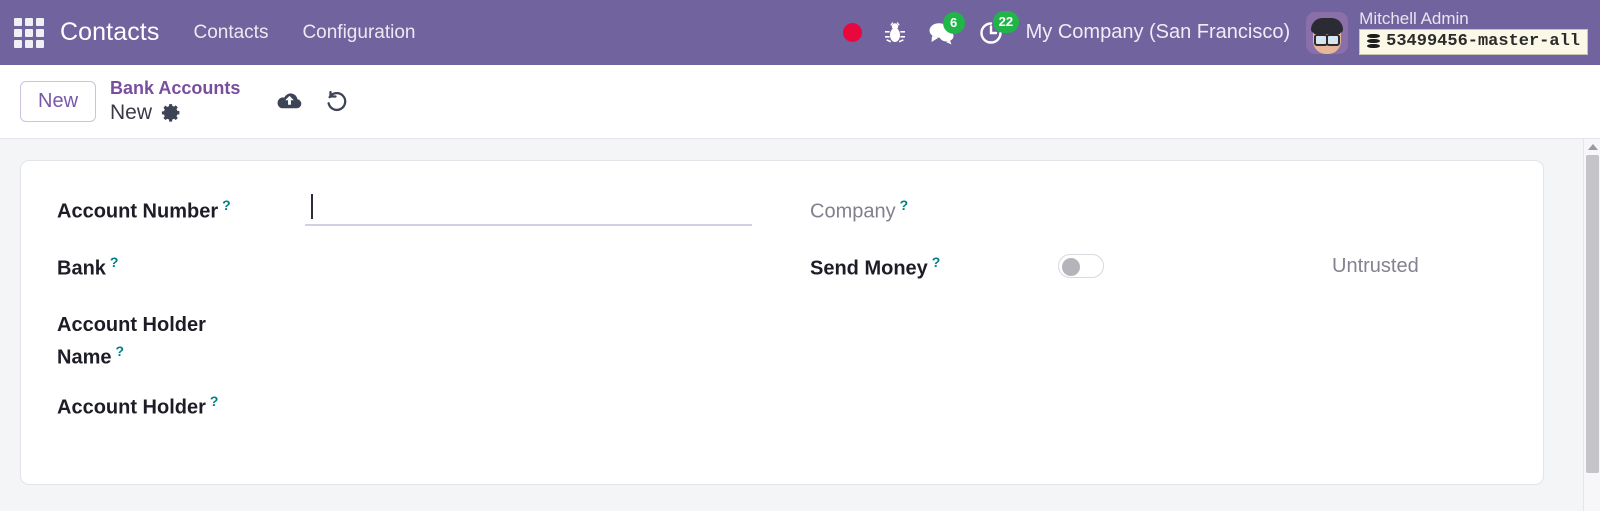  I want to click on user-menu: Mitchell Admin 53499456-master-all, so click(1447, 32).